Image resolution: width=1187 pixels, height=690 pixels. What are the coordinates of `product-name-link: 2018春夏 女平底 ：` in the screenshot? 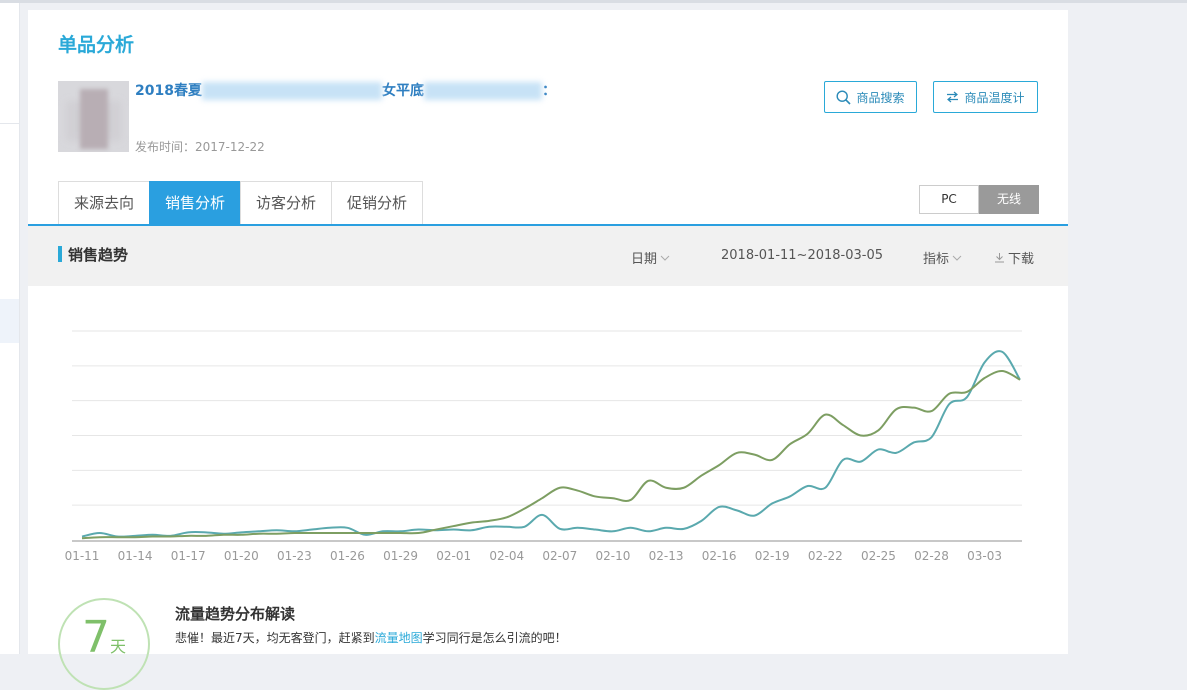 It's located at (345, 90).